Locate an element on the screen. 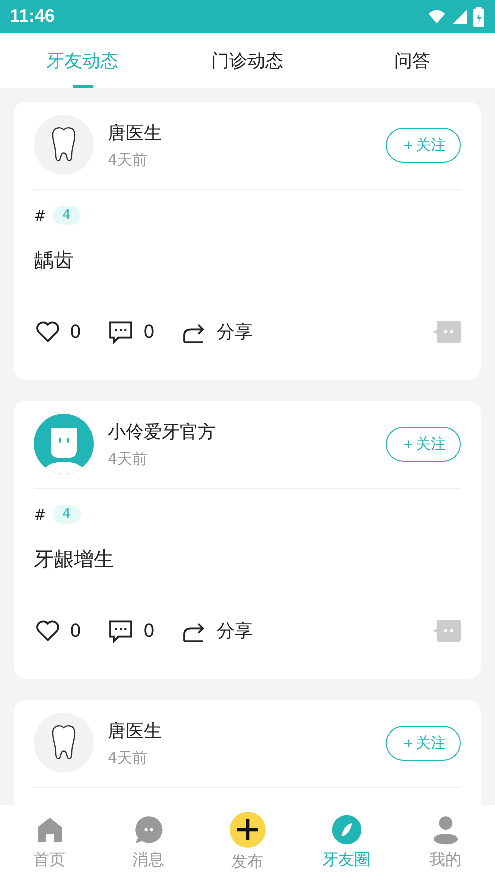 This screenshot has width=495, height=880. nav-label: 发布 is located at coordinates (248, 862).